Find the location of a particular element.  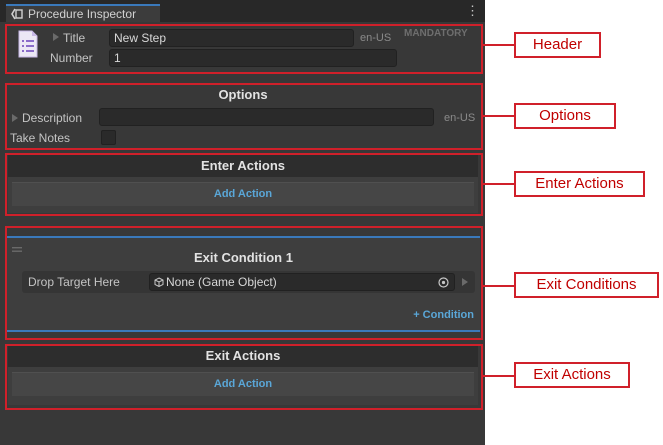

options-connector is located at coordinates (498, 116).